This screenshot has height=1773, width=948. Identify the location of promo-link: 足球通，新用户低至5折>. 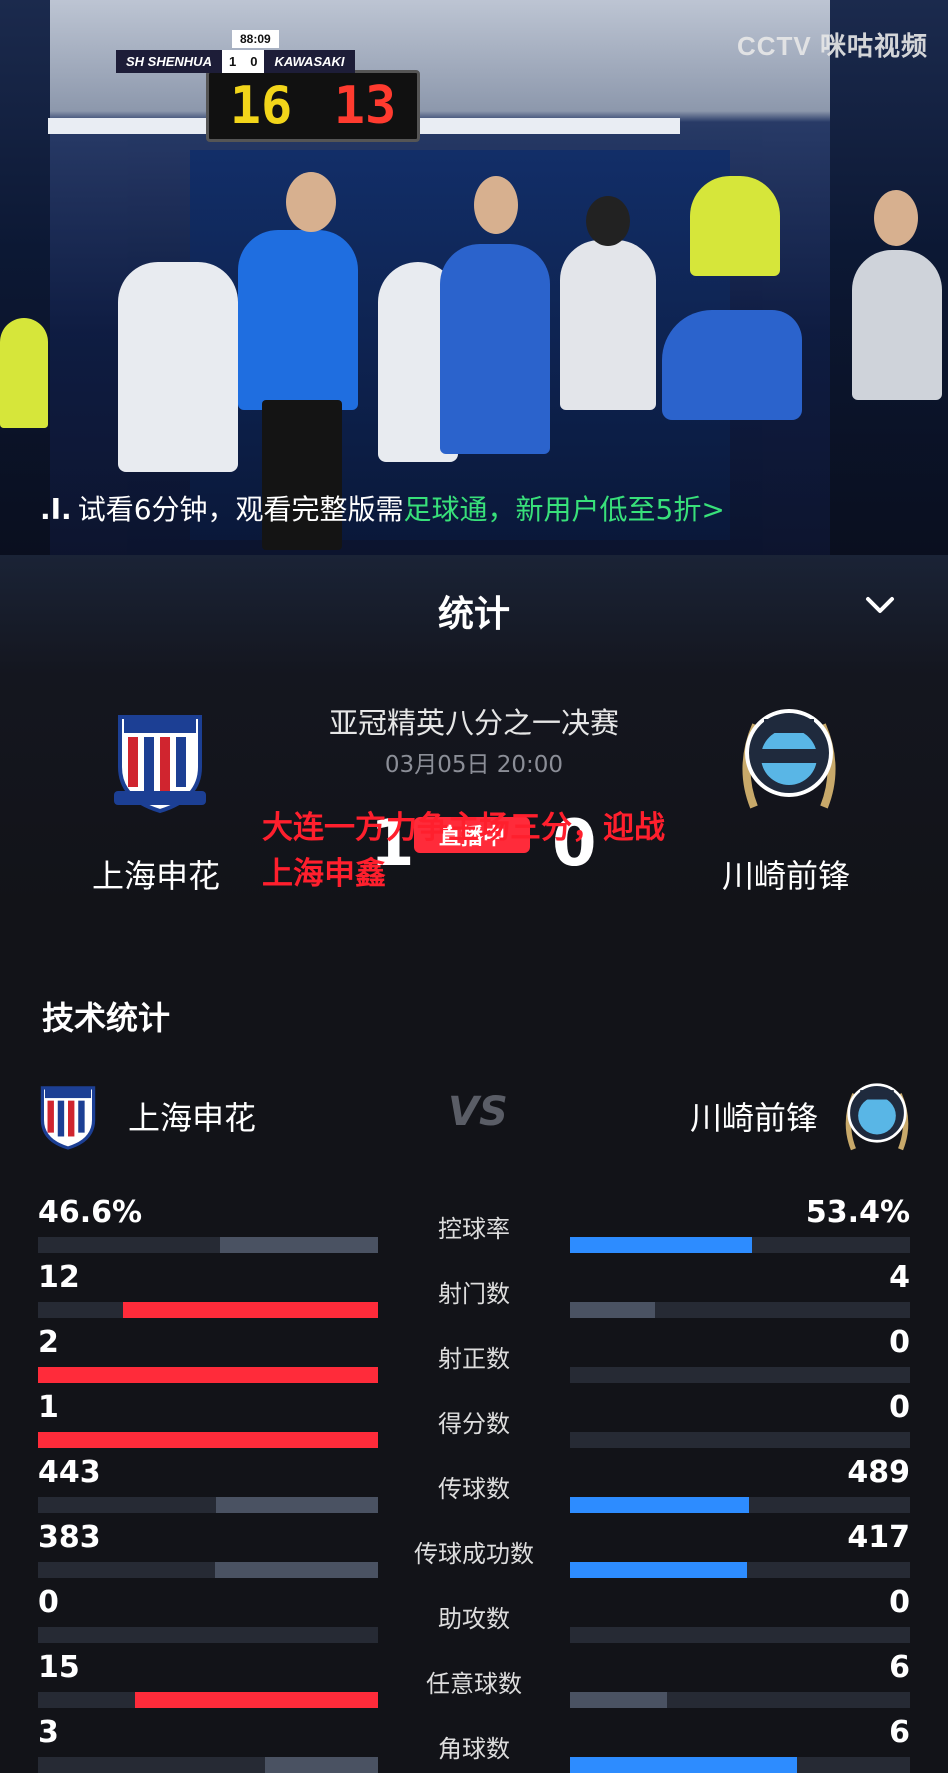
(564, 509).